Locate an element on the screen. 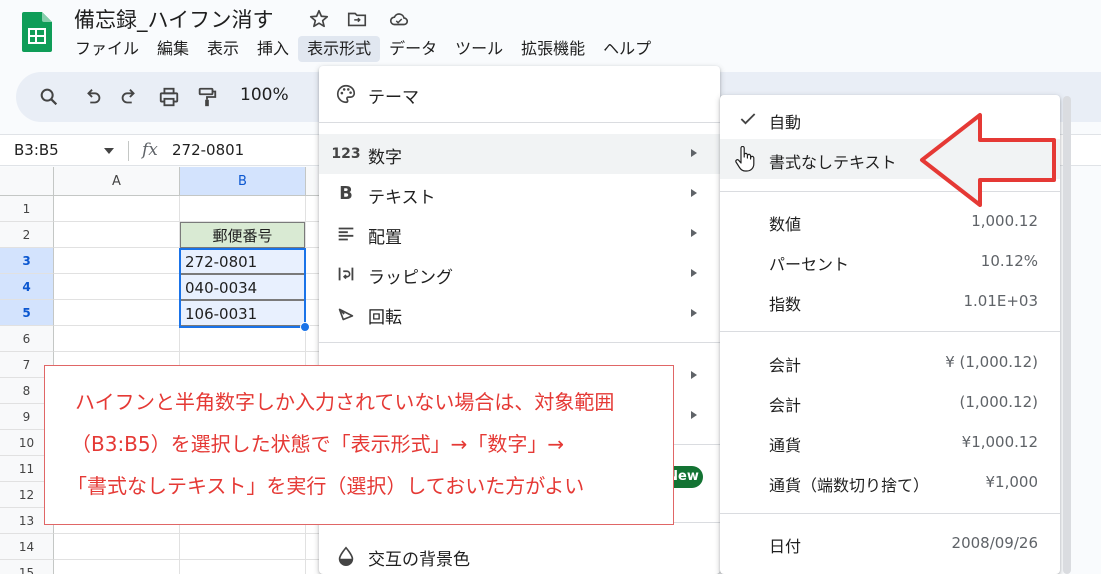  select-all-corner is located at coordinates (27, 181).